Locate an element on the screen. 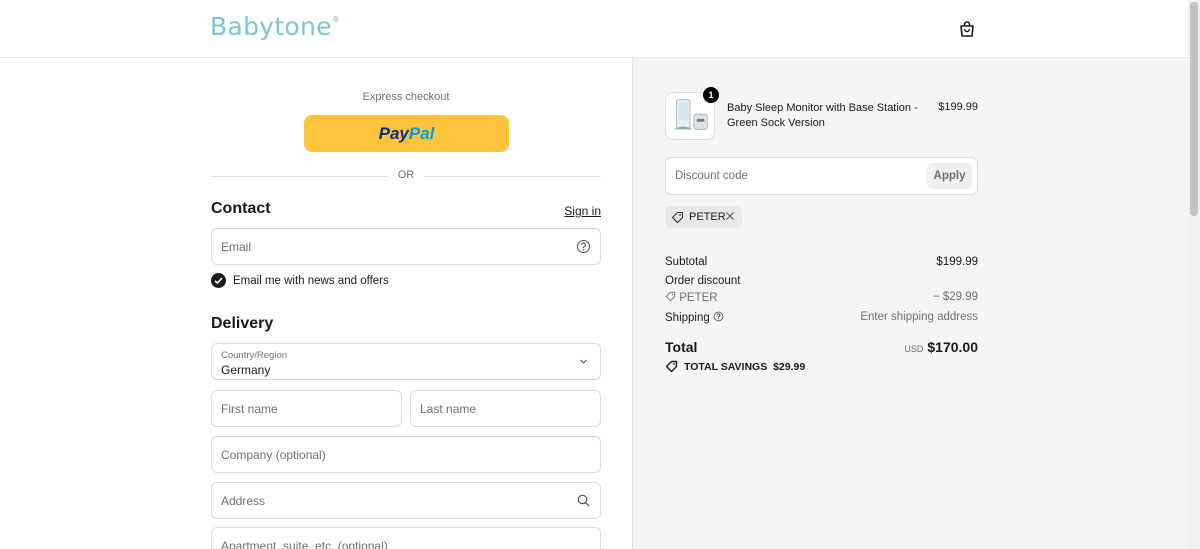 This screenshot has height=549, width=1200. total-amount: USD $170.00 is located at coordinates (941, 347).